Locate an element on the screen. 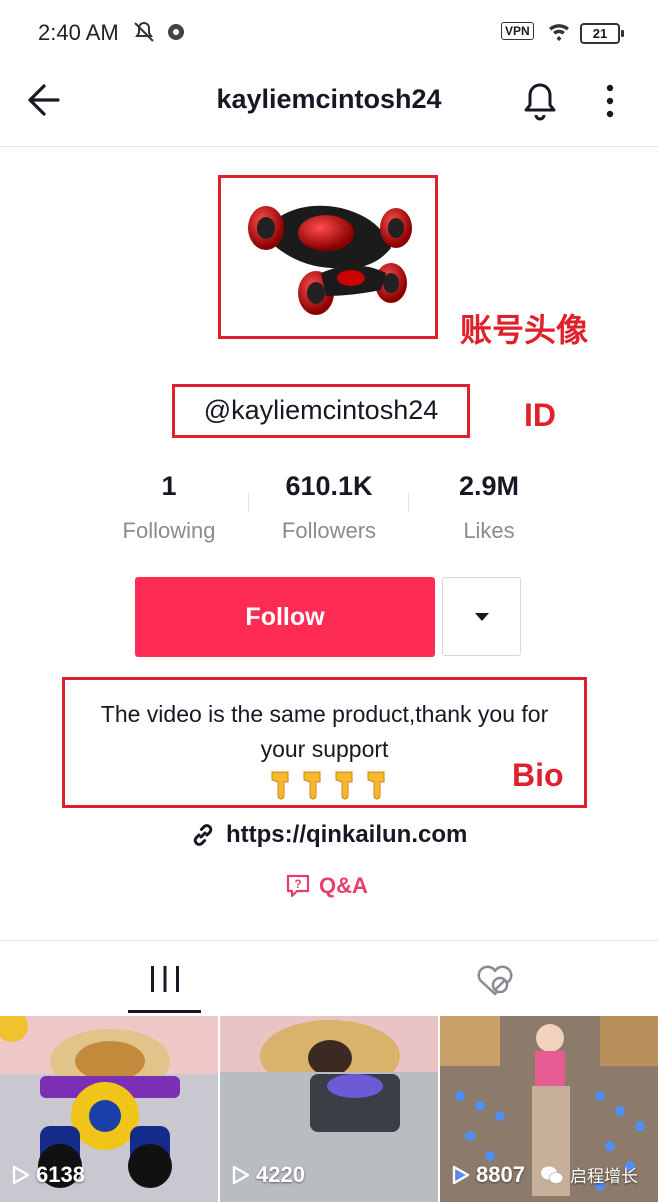 The width and height of the screenshot is (658, 1202). view-count-value: 4220 is located at coordinates (280, 1174).